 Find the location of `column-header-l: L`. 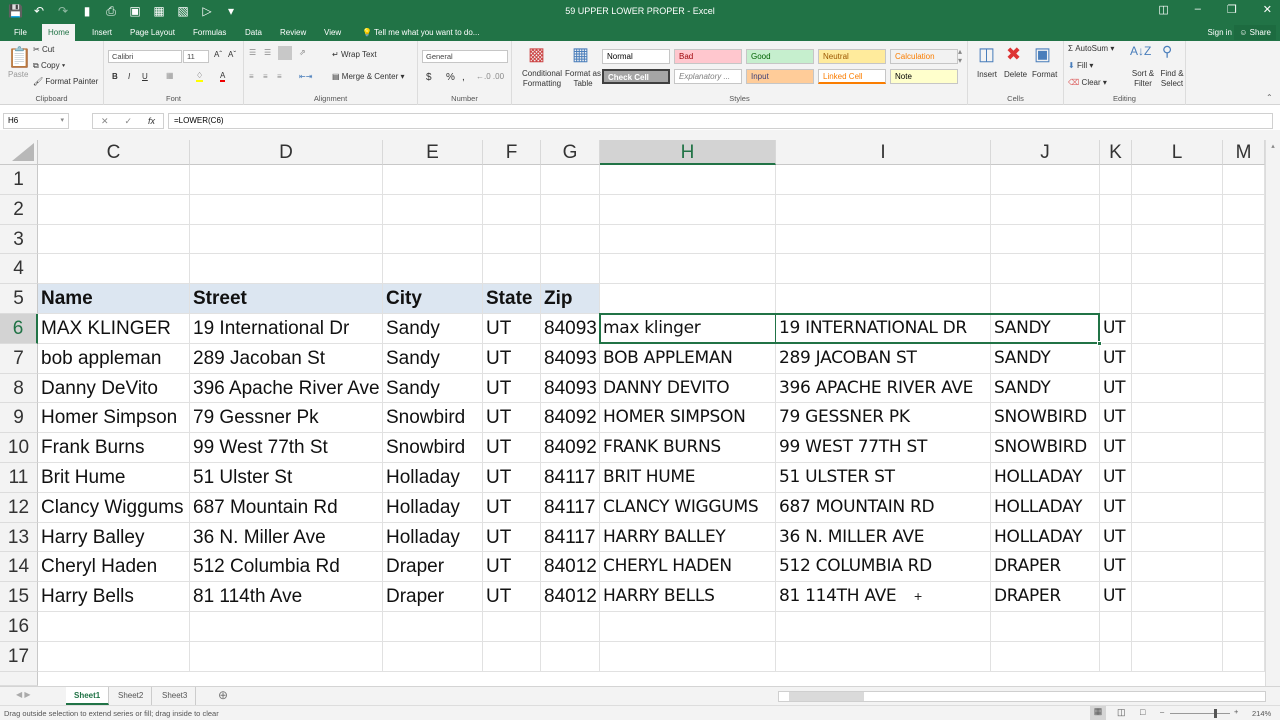

column-header-l: L is located at coordinates (1177, 152).